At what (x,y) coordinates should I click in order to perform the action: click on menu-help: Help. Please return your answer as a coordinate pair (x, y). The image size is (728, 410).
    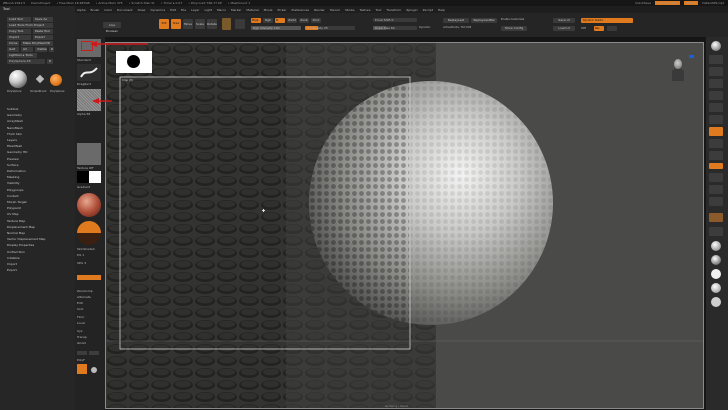
    Looking at the image, I should click on (441, 10).